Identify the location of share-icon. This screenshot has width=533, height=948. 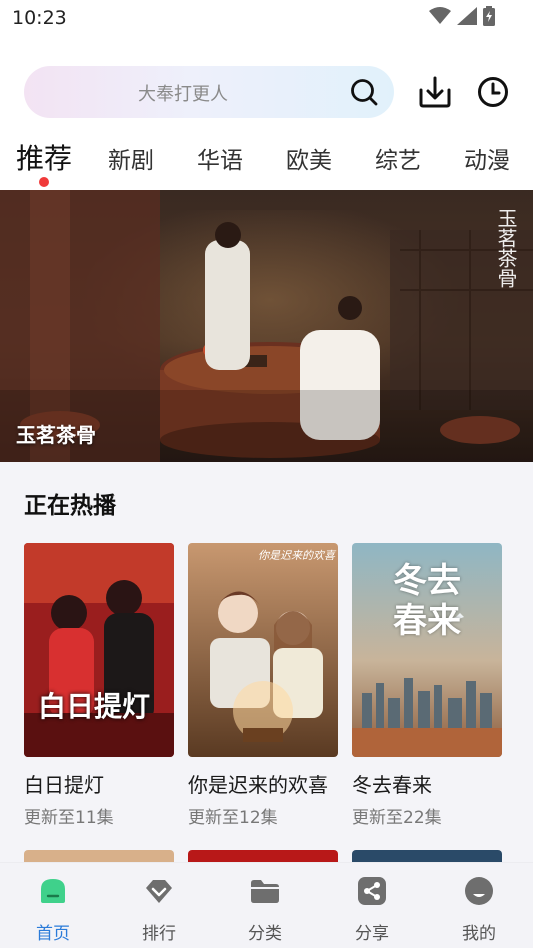
(372, 891).